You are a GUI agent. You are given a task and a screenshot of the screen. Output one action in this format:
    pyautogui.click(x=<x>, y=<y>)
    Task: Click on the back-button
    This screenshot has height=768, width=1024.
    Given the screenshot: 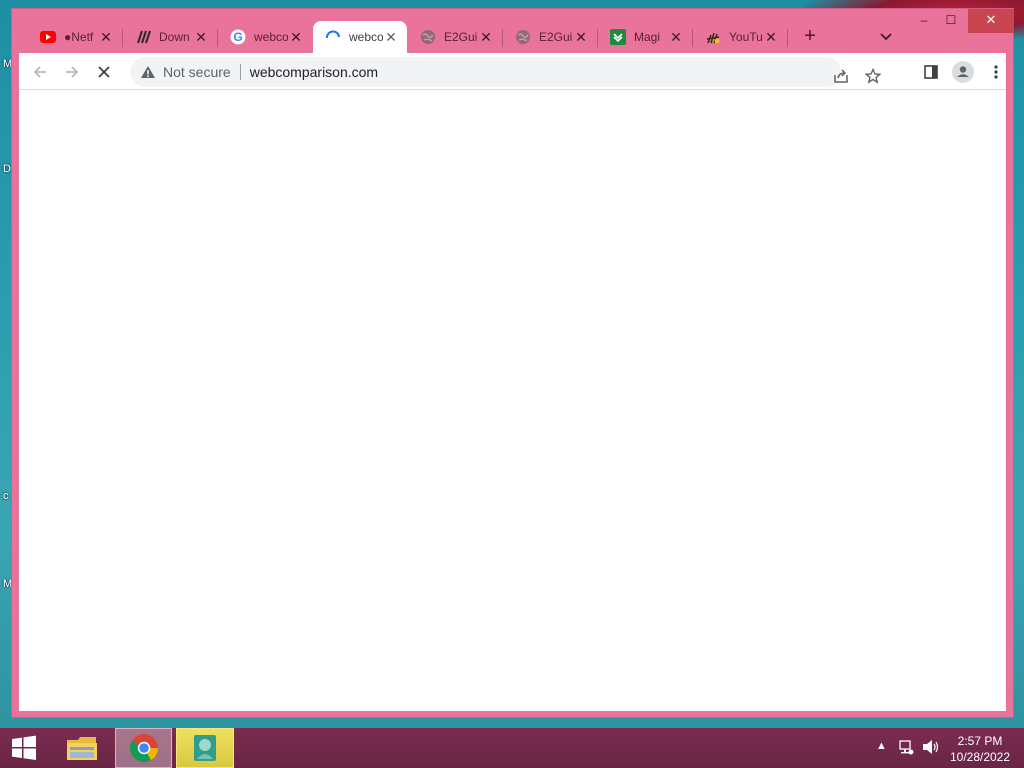 What is the action you would take?
    pyautogui.click(x=40, y=72)
    